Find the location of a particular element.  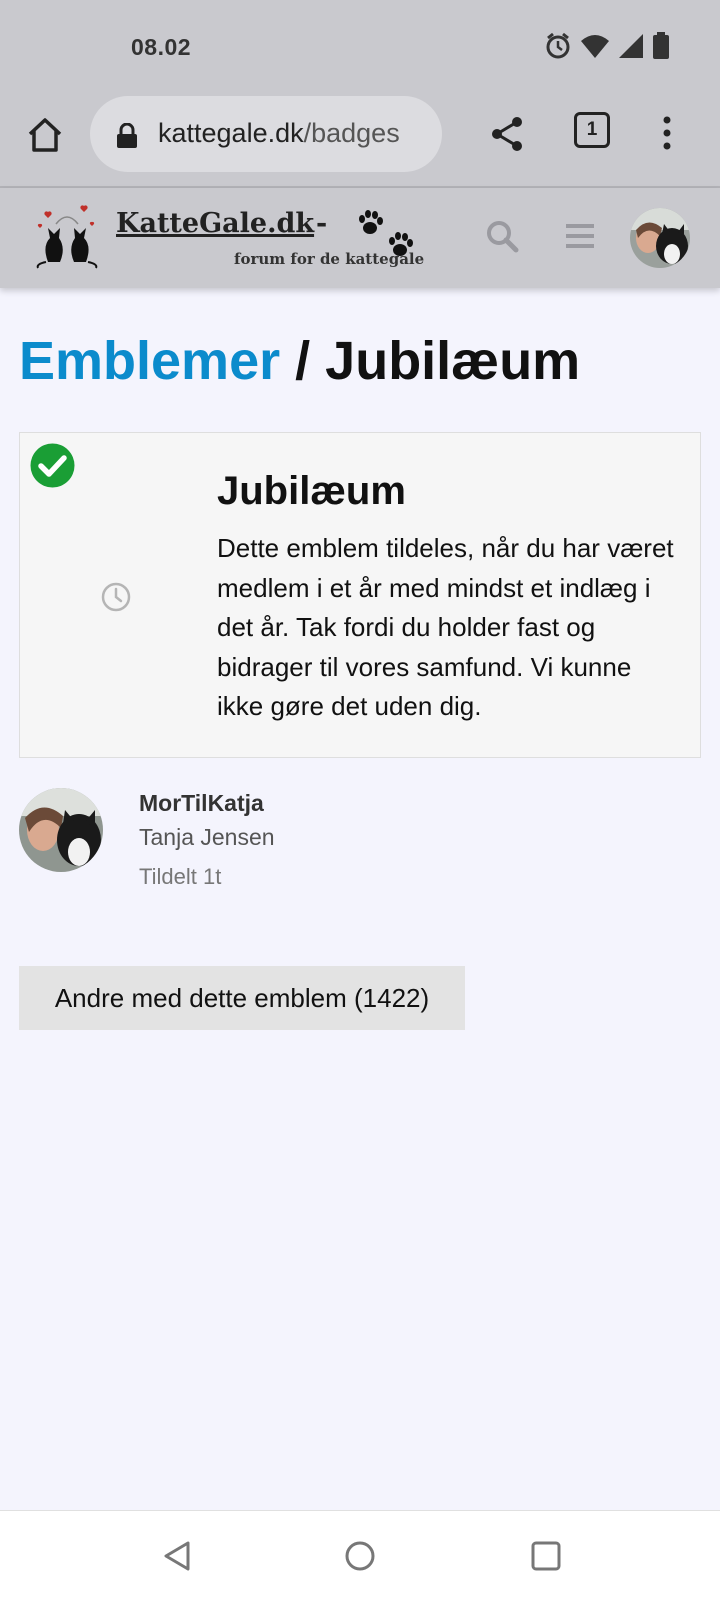

avatar is located at coordinates (61, 830).